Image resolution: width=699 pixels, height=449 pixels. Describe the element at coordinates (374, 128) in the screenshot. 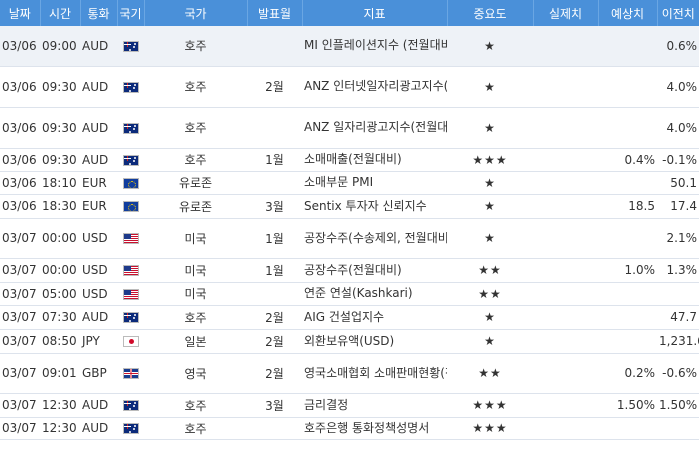

I see `event-indicator: ANZ 일자리광고지수(전월대비)` at that location.